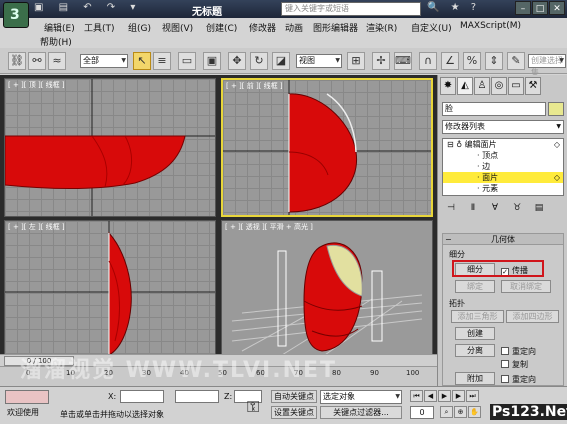  I want to click on maximize-button: □, so click(540, 8).